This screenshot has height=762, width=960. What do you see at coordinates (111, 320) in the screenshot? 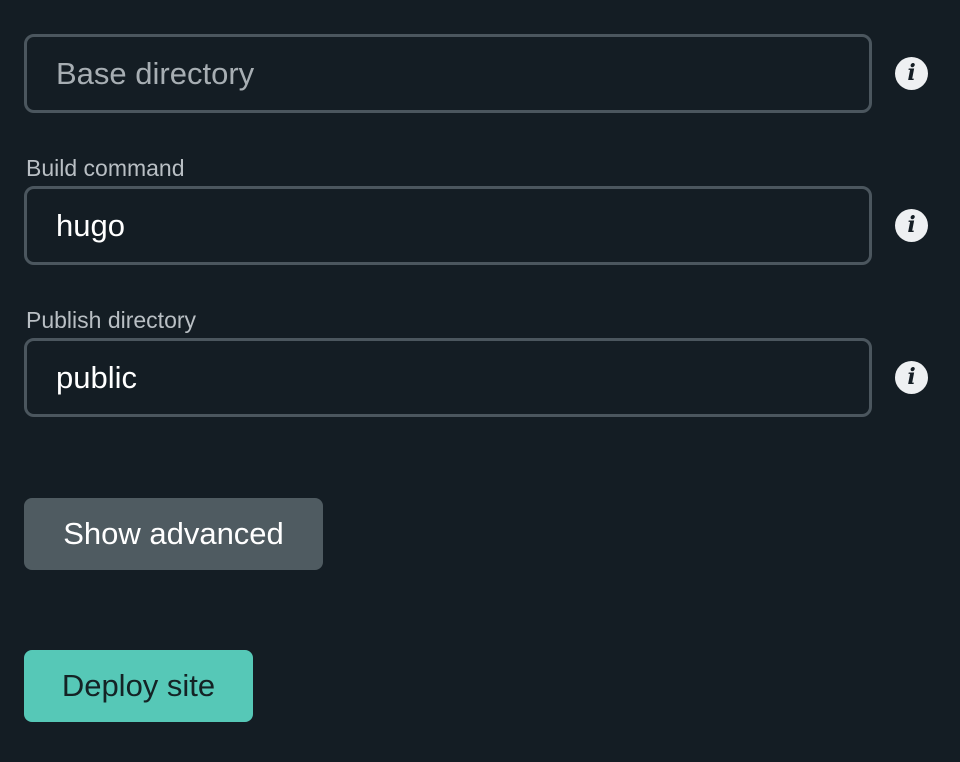
I see `publish-directory-label: Publish directory` at bounding box center [111, 320].